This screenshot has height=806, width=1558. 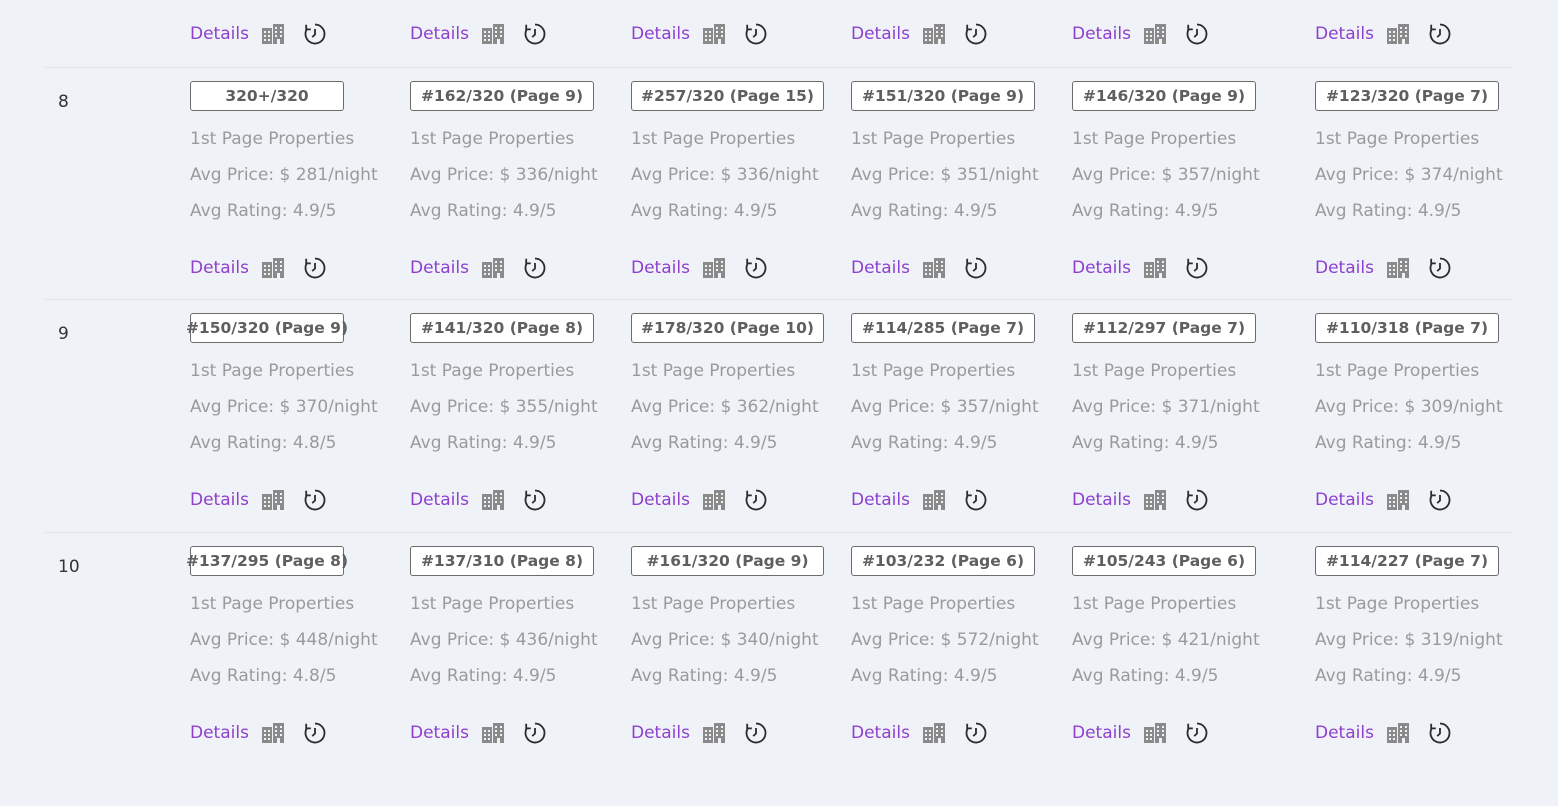 What do you see at coordinates (727, 328) in the screenshot?
I see `rank-badge: #178/320 (Page 10)` at bounding box center [727, 328].